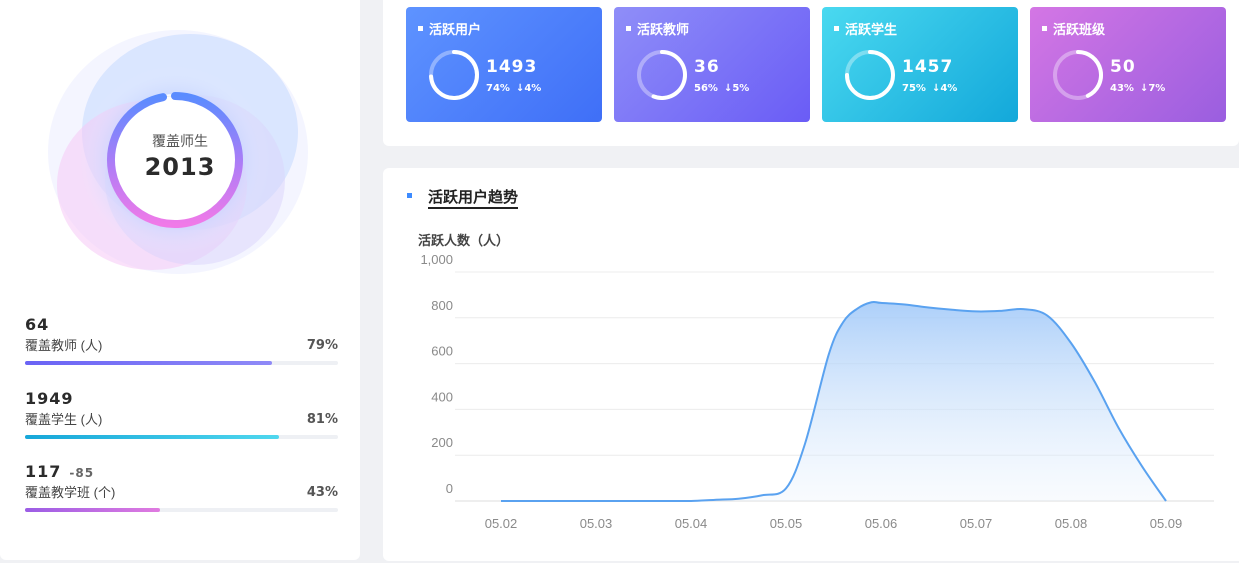 The image size is (1239, 563). Describe the element at coordinates (1071, 523) in the screenshot. I see `x-tick-label: 05.08` at that location.